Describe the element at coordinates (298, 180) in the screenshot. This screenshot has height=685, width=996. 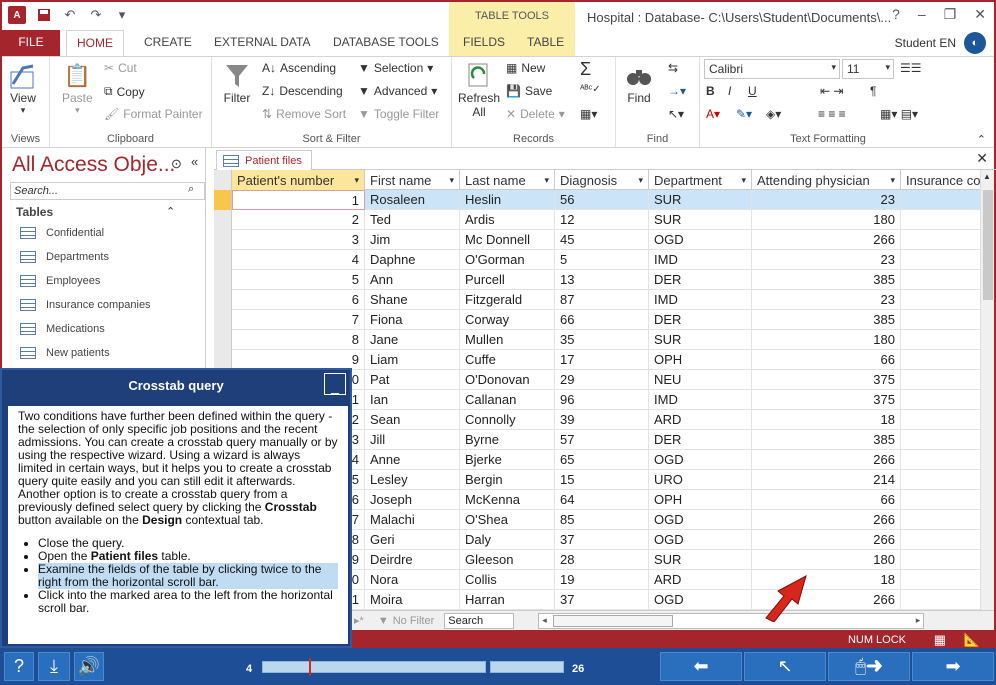
I see `column-header: Patient's number ▾` at that location.